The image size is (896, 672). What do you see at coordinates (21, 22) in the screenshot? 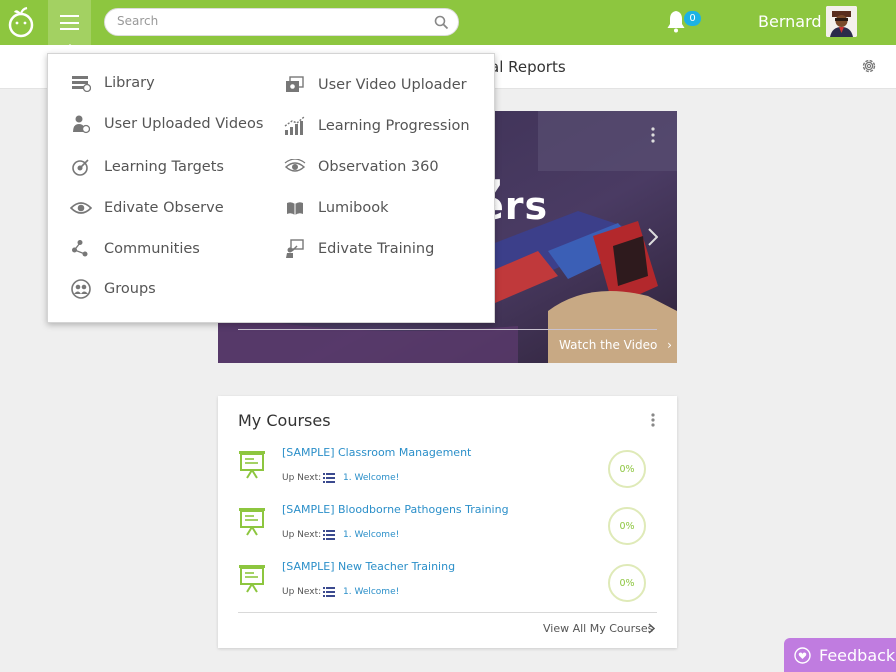
I see `apple-logo-icon` at bounding box center [21, 22].